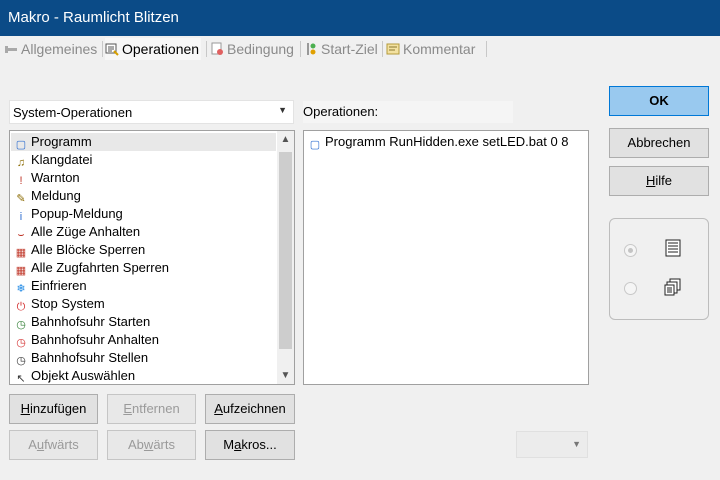 The image size is (720, 480). Describe the element at coordinates (11, 47) in the screenshot. I see `wrench-icon` at that location.